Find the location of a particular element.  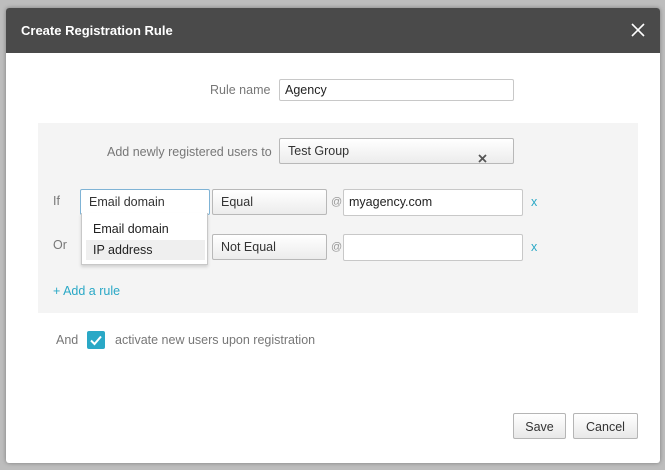

field-dropdown-menu: Email domain IP address is located at coordinates (144, 239).